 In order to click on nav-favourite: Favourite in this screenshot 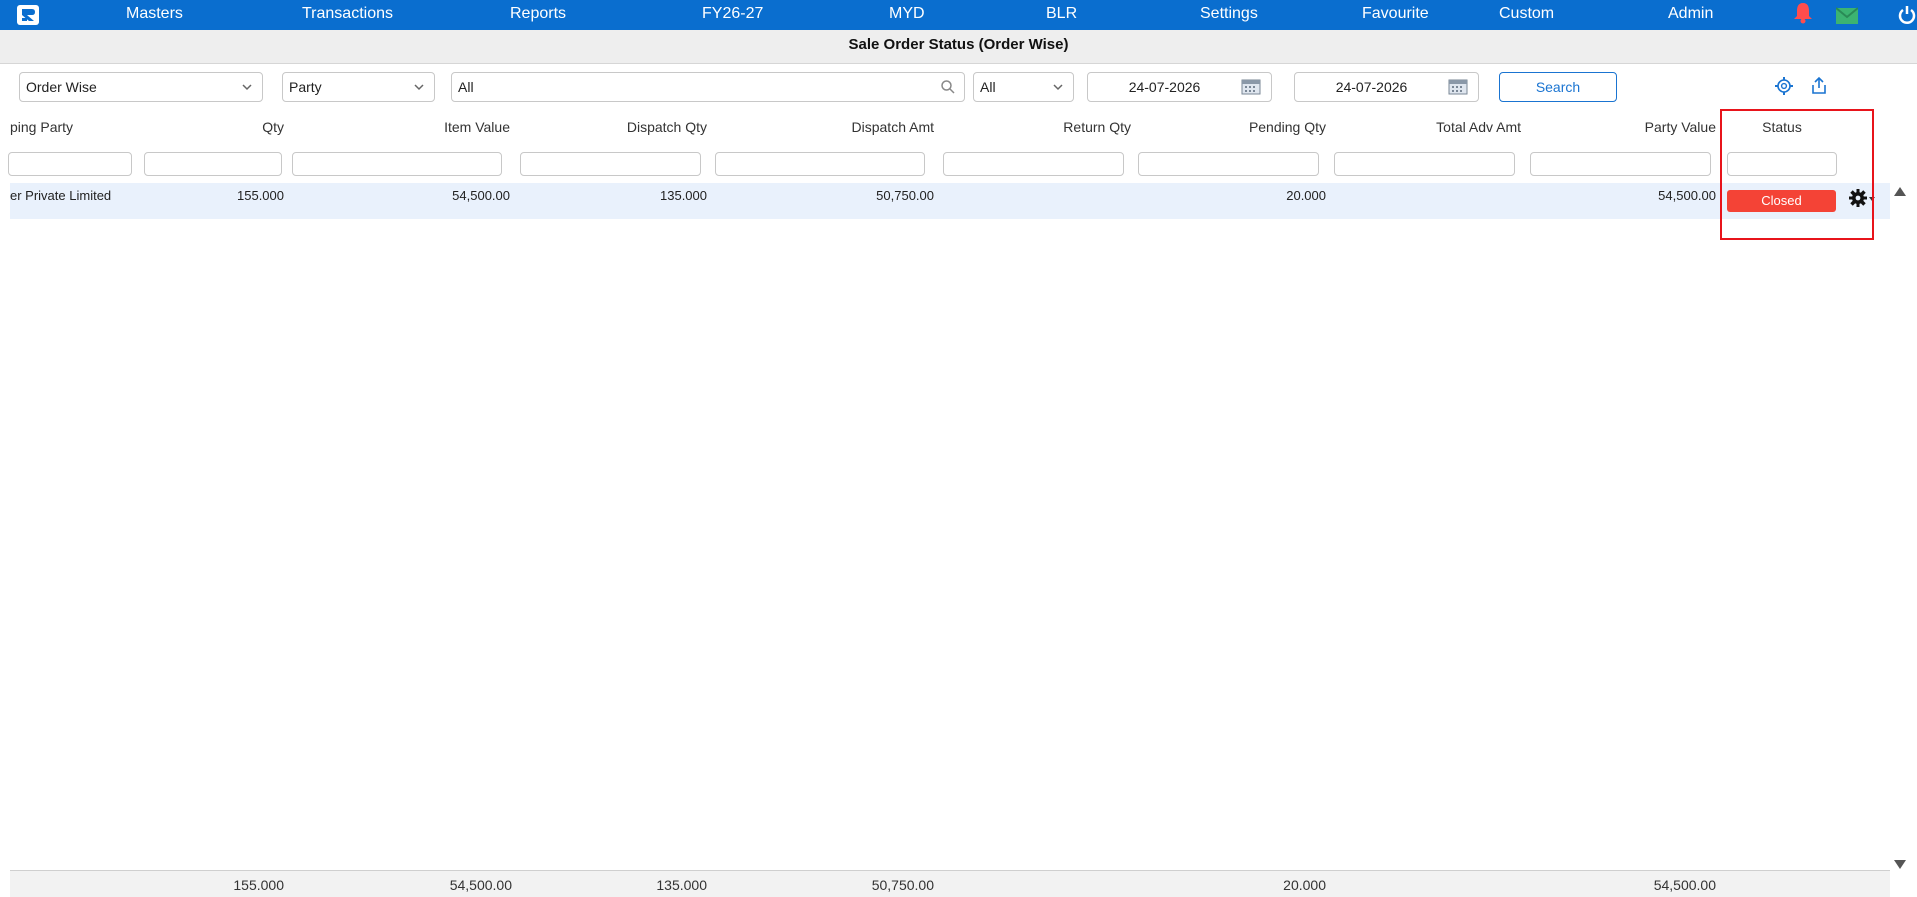, I will do `click(1395, 15)`.